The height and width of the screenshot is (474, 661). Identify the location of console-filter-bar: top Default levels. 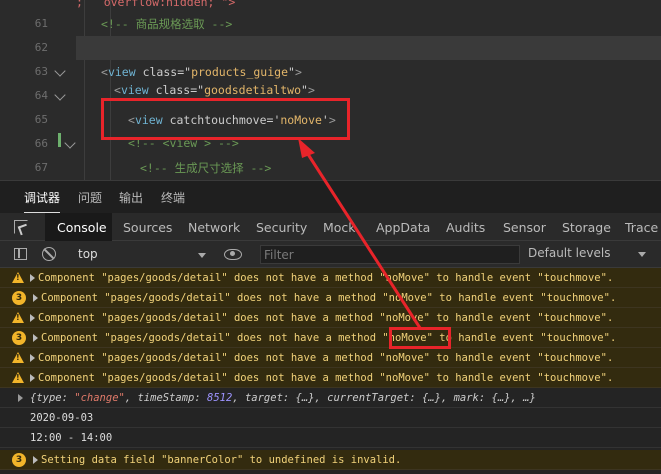
(330, 254).